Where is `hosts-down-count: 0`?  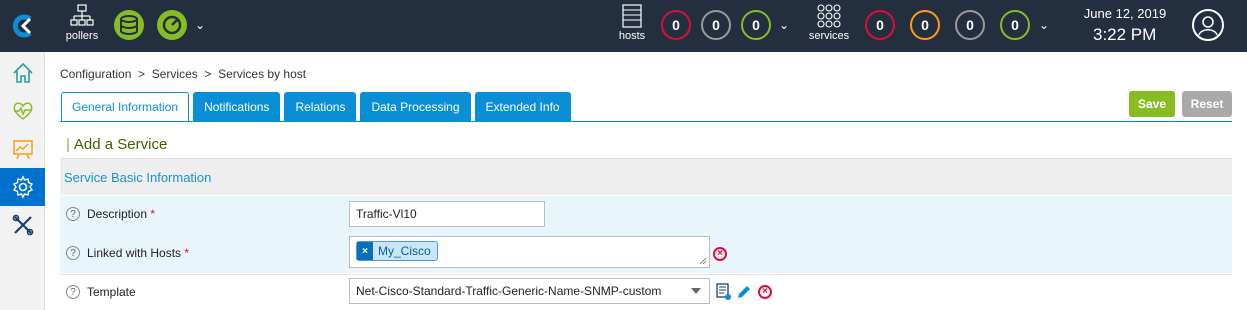 hosts-down-count: 0 is located at coordinates (676, 25).